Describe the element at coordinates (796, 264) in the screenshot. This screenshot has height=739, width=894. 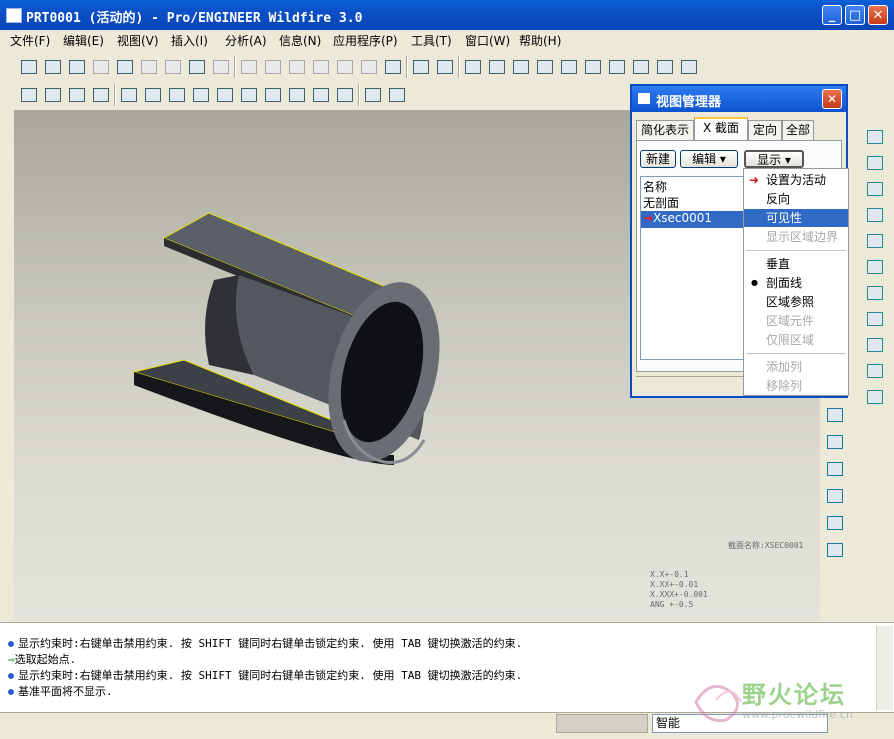
I see `context-menu-item: 垂直` at that location.